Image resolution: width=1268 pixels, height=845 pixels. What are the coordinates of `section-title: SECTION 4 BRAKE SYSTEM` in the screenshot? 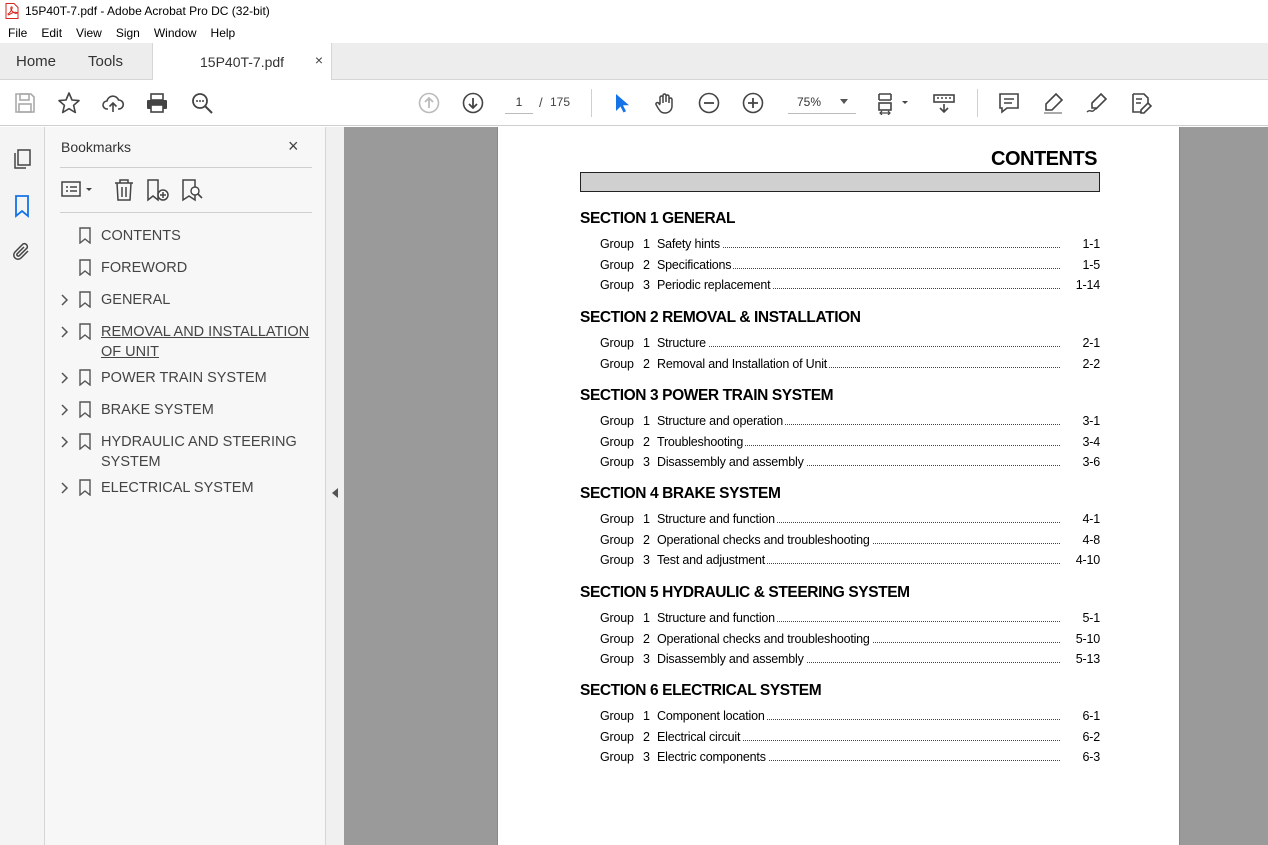 It's located at (680, 493).